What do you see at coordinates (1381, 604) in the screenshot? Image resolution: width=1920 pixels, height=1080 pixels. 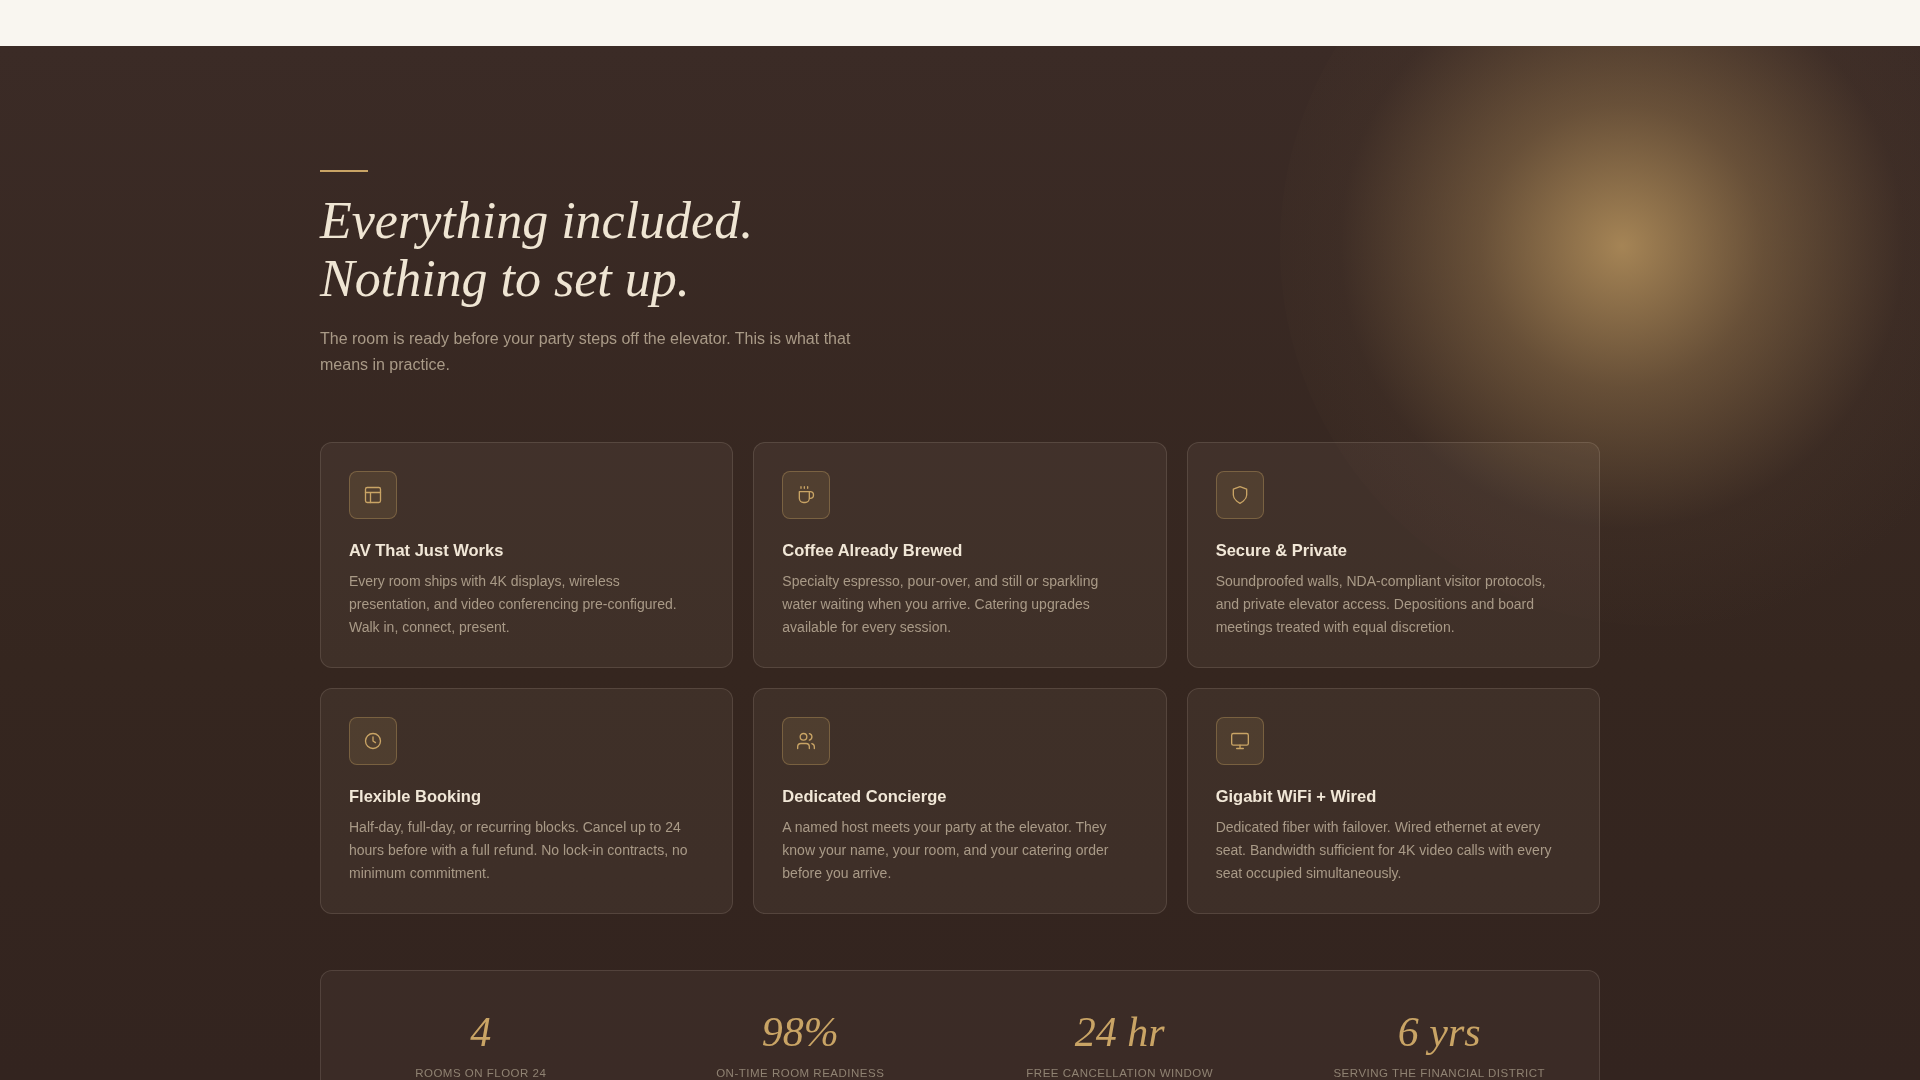 I see `card-text: Soundproofed walls, NDA-compliant visitor protocols, and private elevator access. Depositions and board meetings treated with equal discretion.` at bounding box center [1381, 604].